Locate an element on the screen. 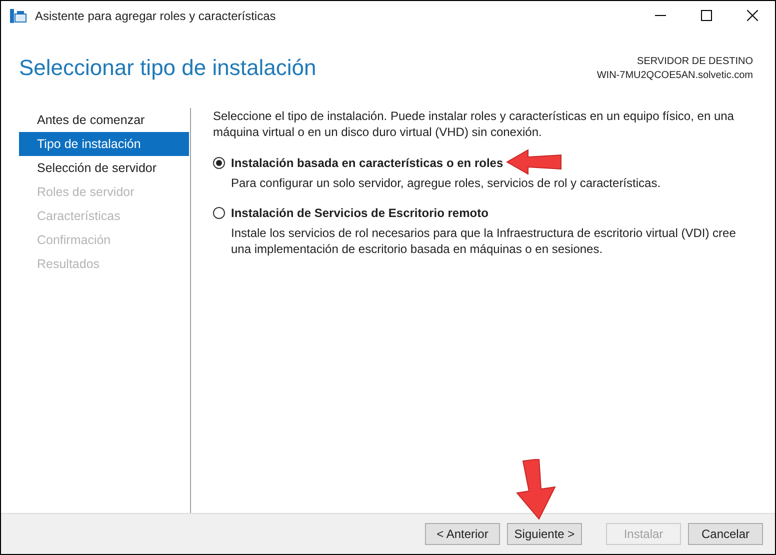 This screenshot has height=555, width=776. minimize-icon is located at coordinates (660, 15).